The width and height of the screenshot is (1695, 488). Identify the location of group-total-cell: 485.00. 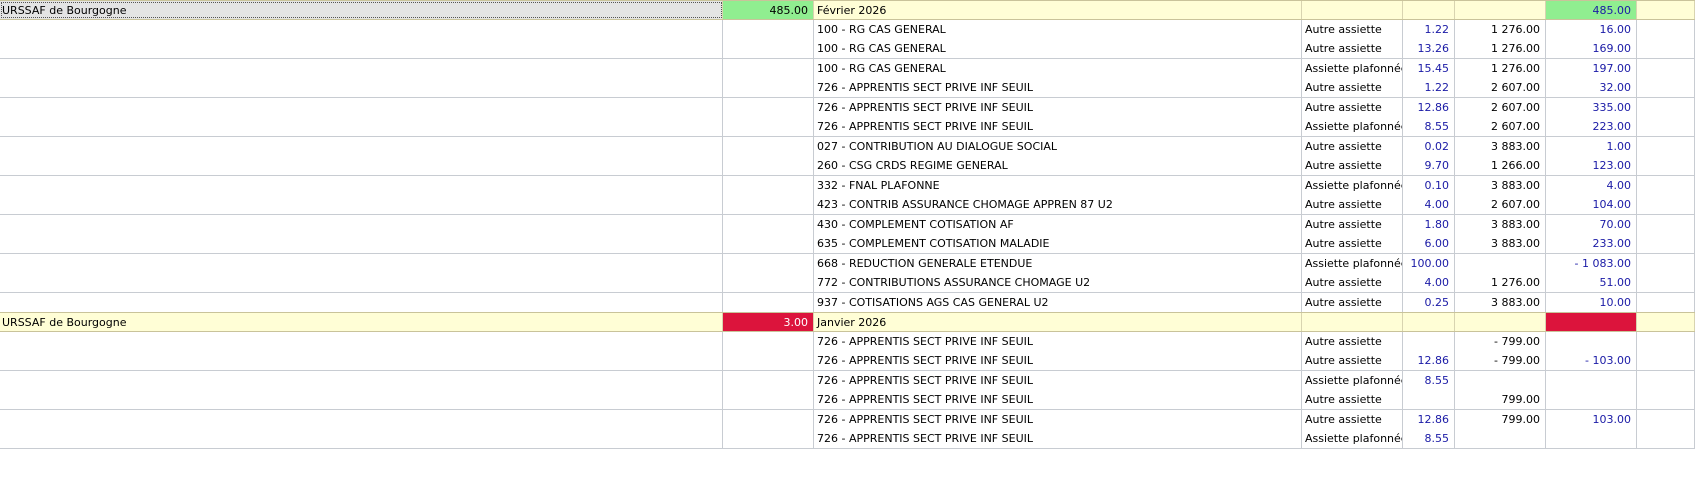
(1591, 10).